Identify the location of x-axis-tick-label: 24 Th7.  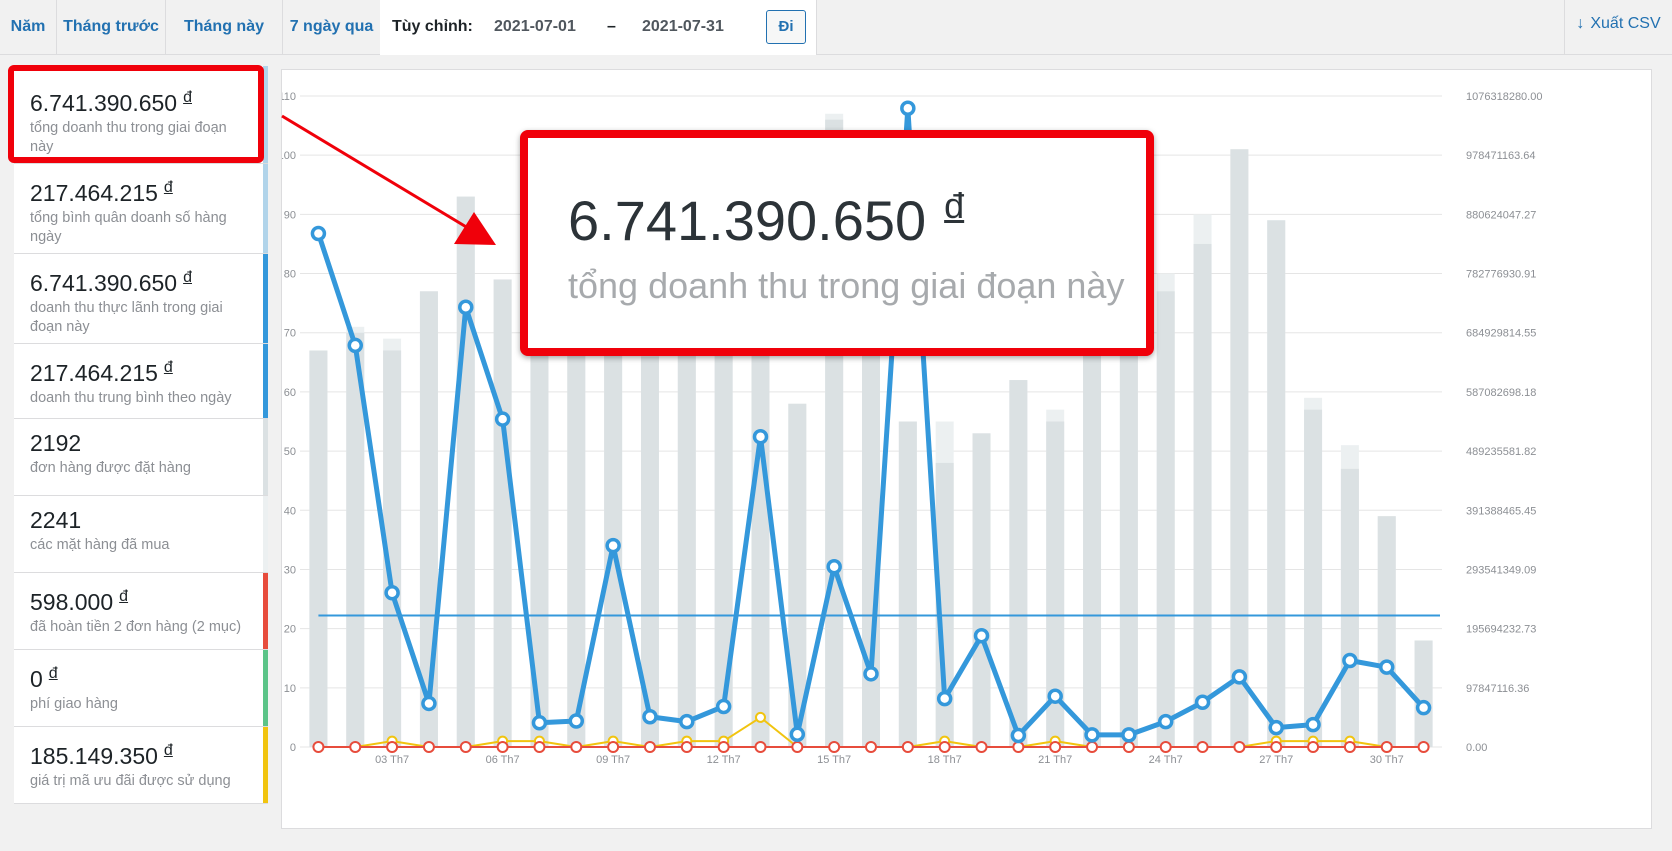
(1166, 760).